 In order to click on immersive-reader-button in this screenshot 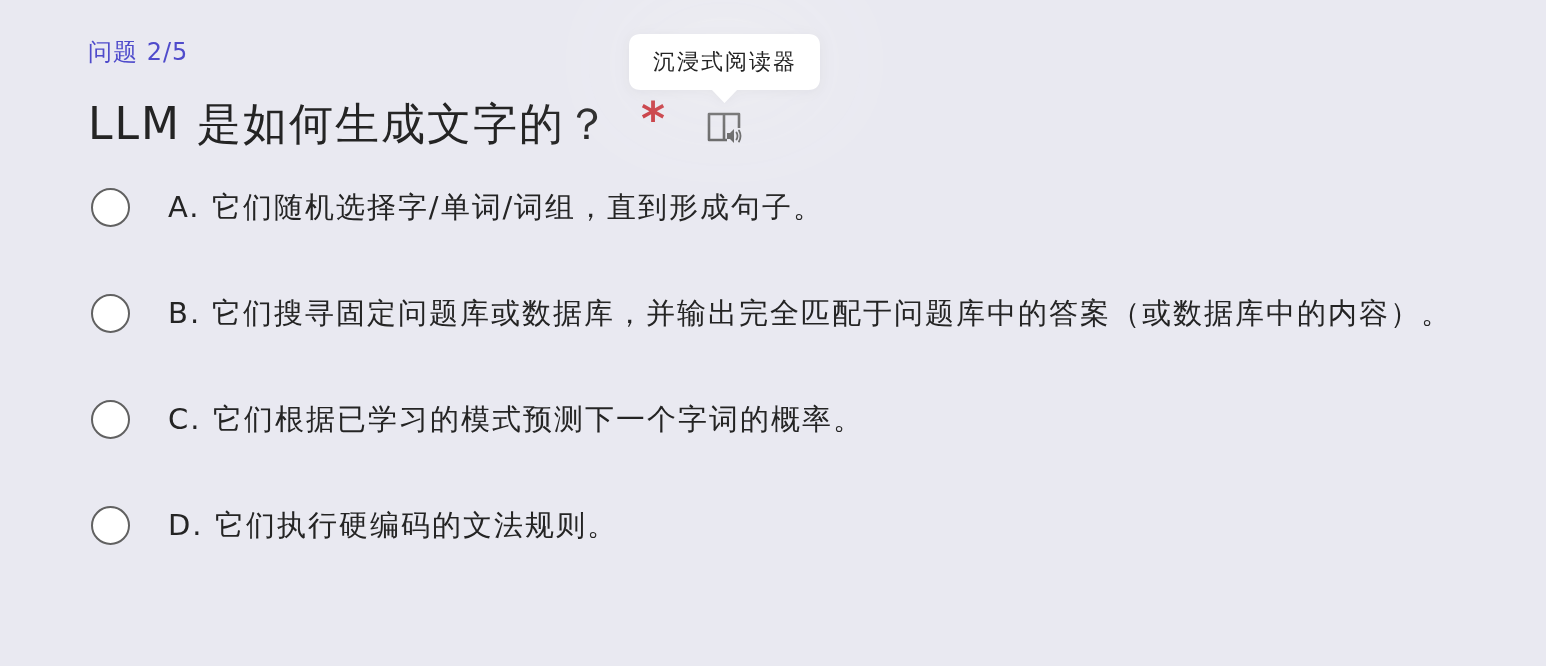, I will do `click(725, 128)`.